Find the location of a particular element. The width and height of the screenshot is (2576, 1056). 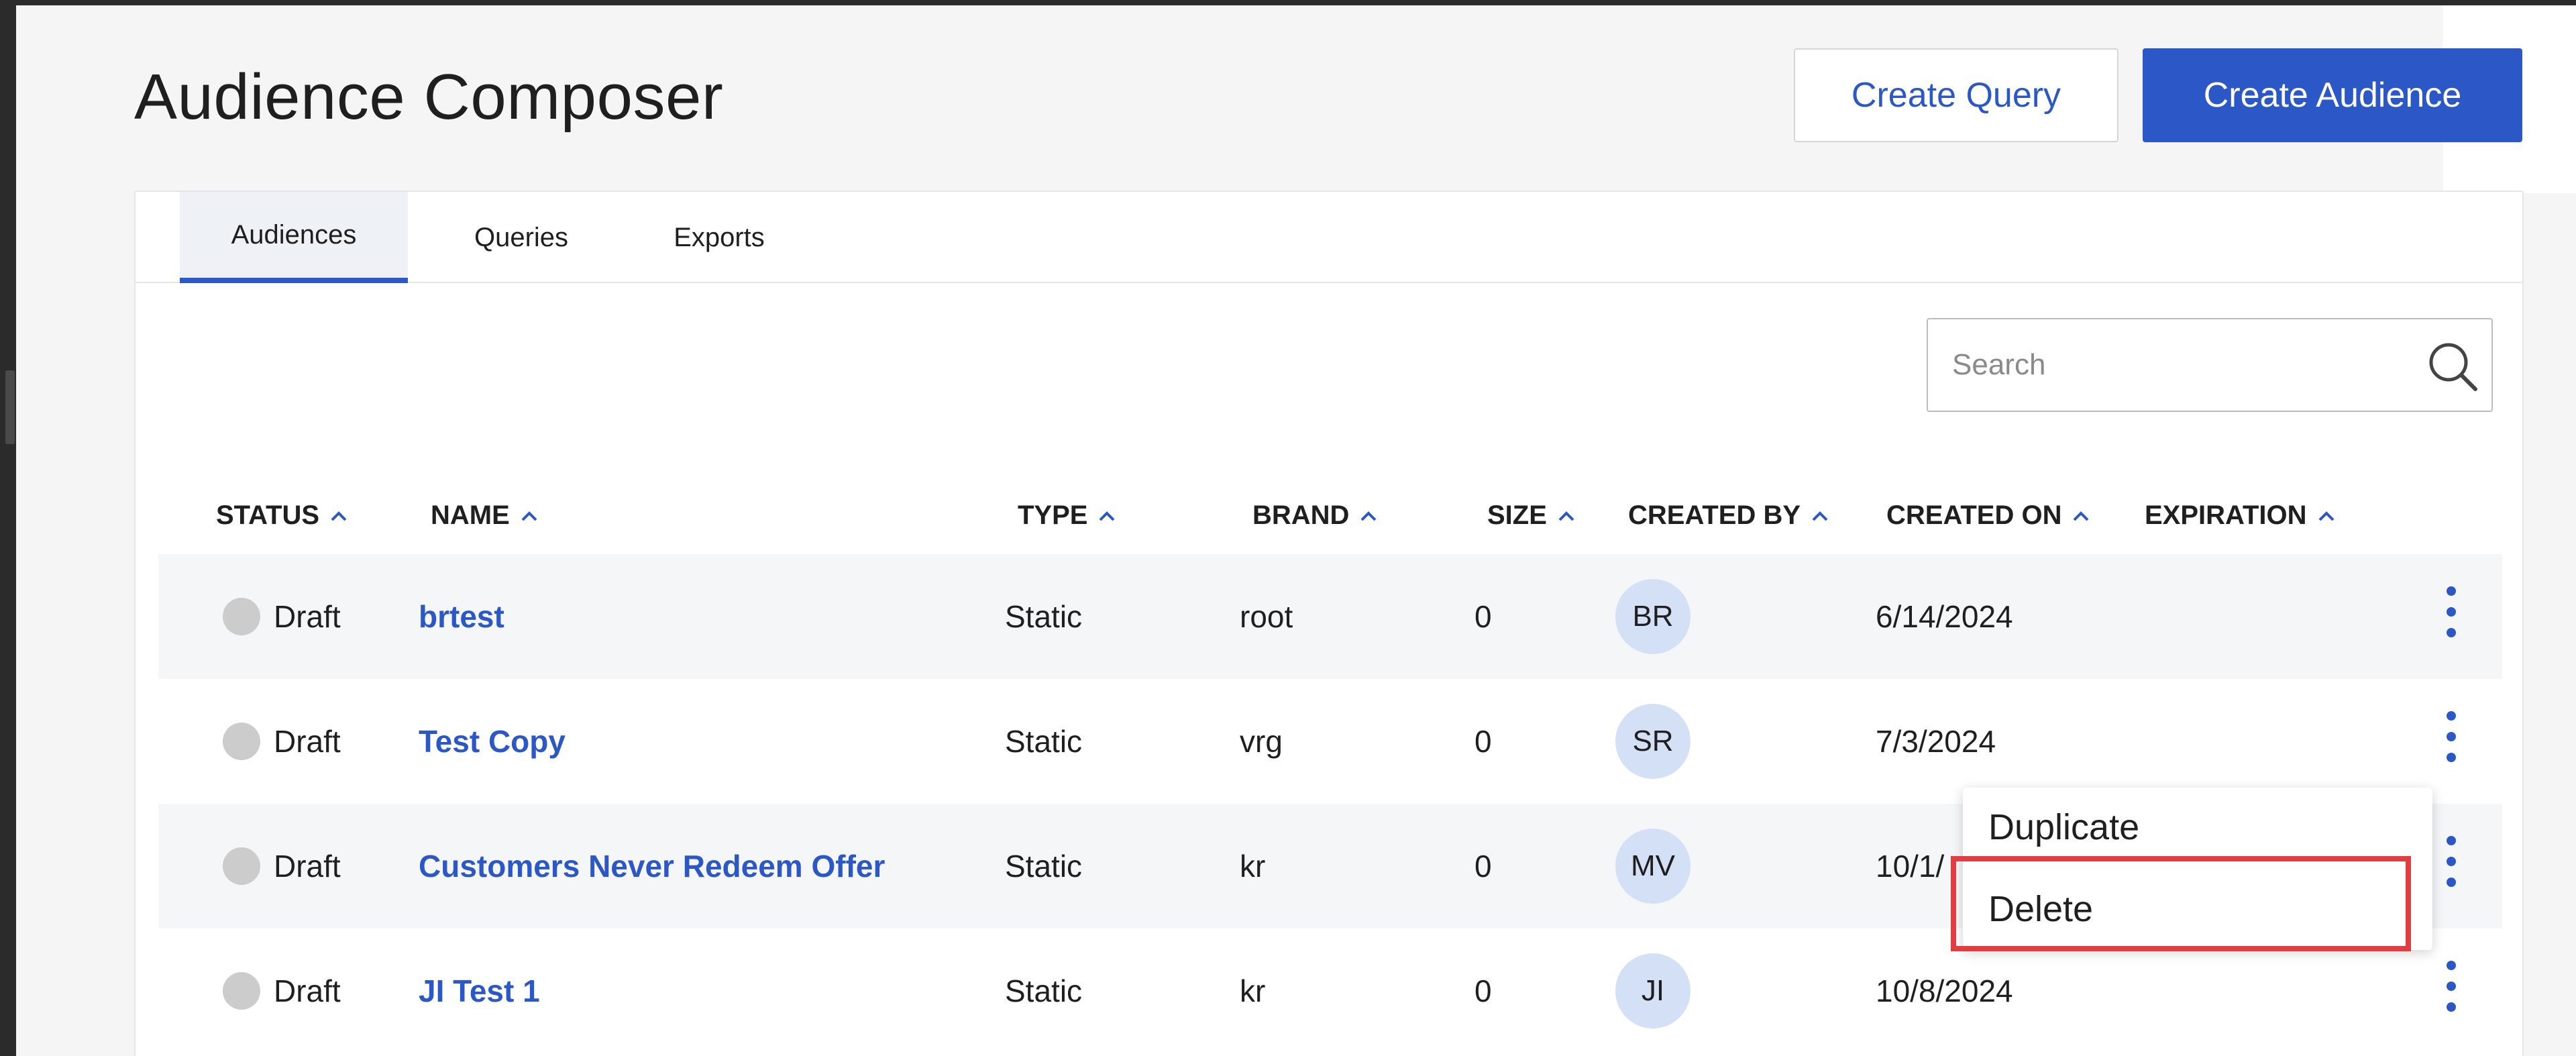

avatar: SR is located at coordinates (1652, 741).